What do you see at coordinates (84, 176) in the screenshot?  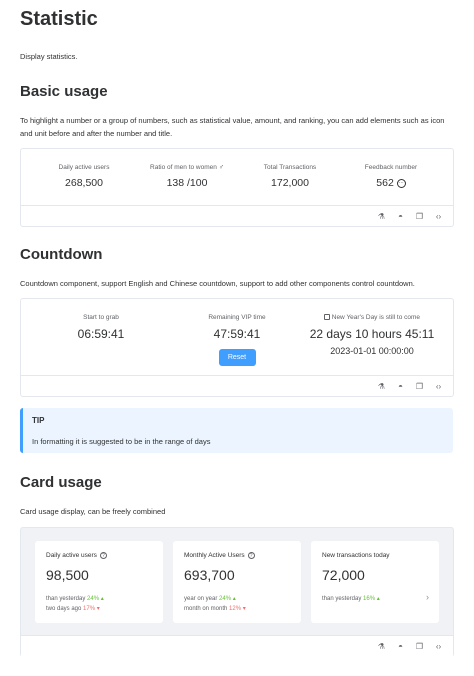 I see `stat-daily-active-users: Daily active users 268,500` at bounding box center [84, 176].